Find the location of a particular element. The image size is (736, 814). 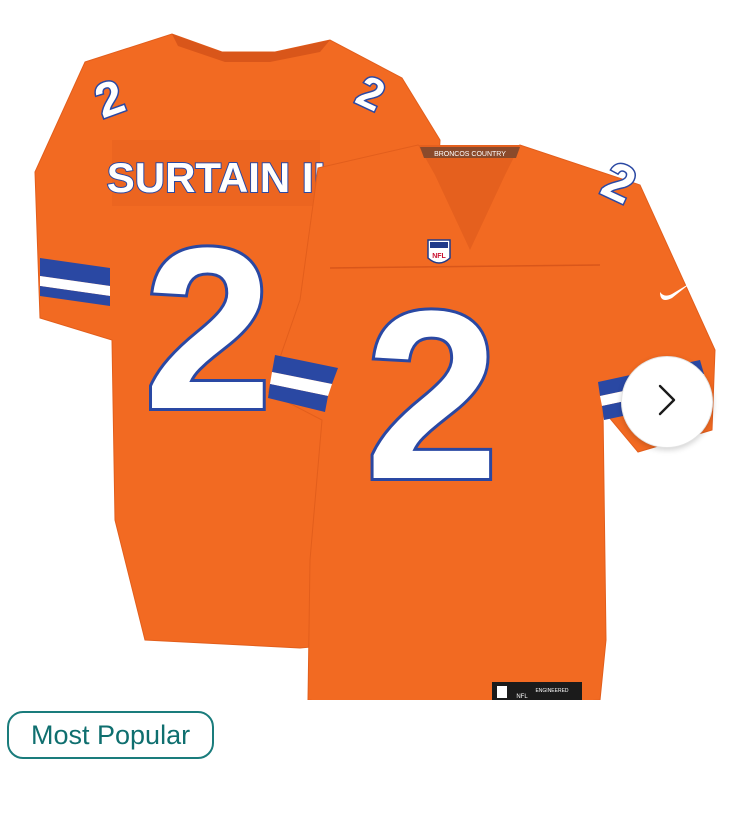

nfl-shield-text: NFL is located at coordinates (439, 256).